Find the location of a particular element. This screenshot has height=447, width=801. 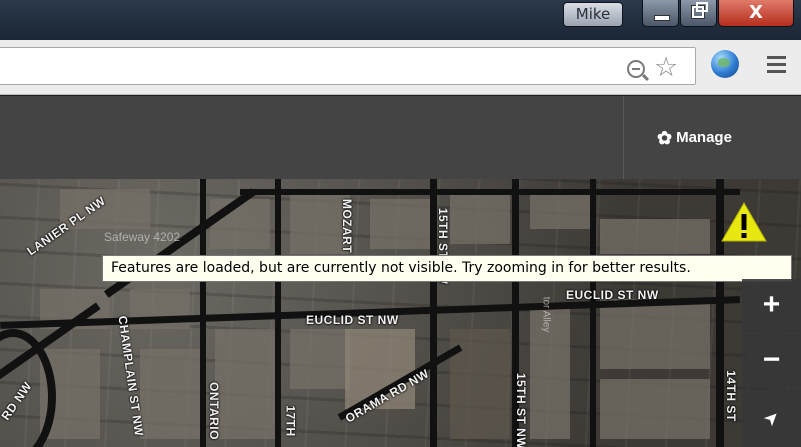

zoom-in-button: + is located at coordinates (771, 306).